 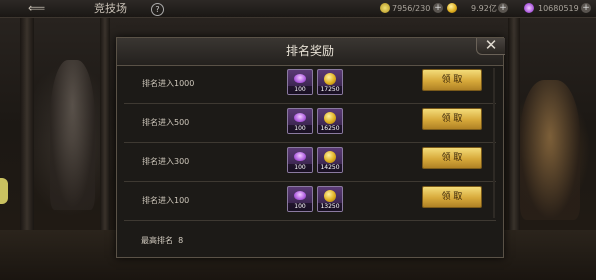 I want to click on reward-row: 排名进入300 100 14250 领 取, so click(x=310, y=162).